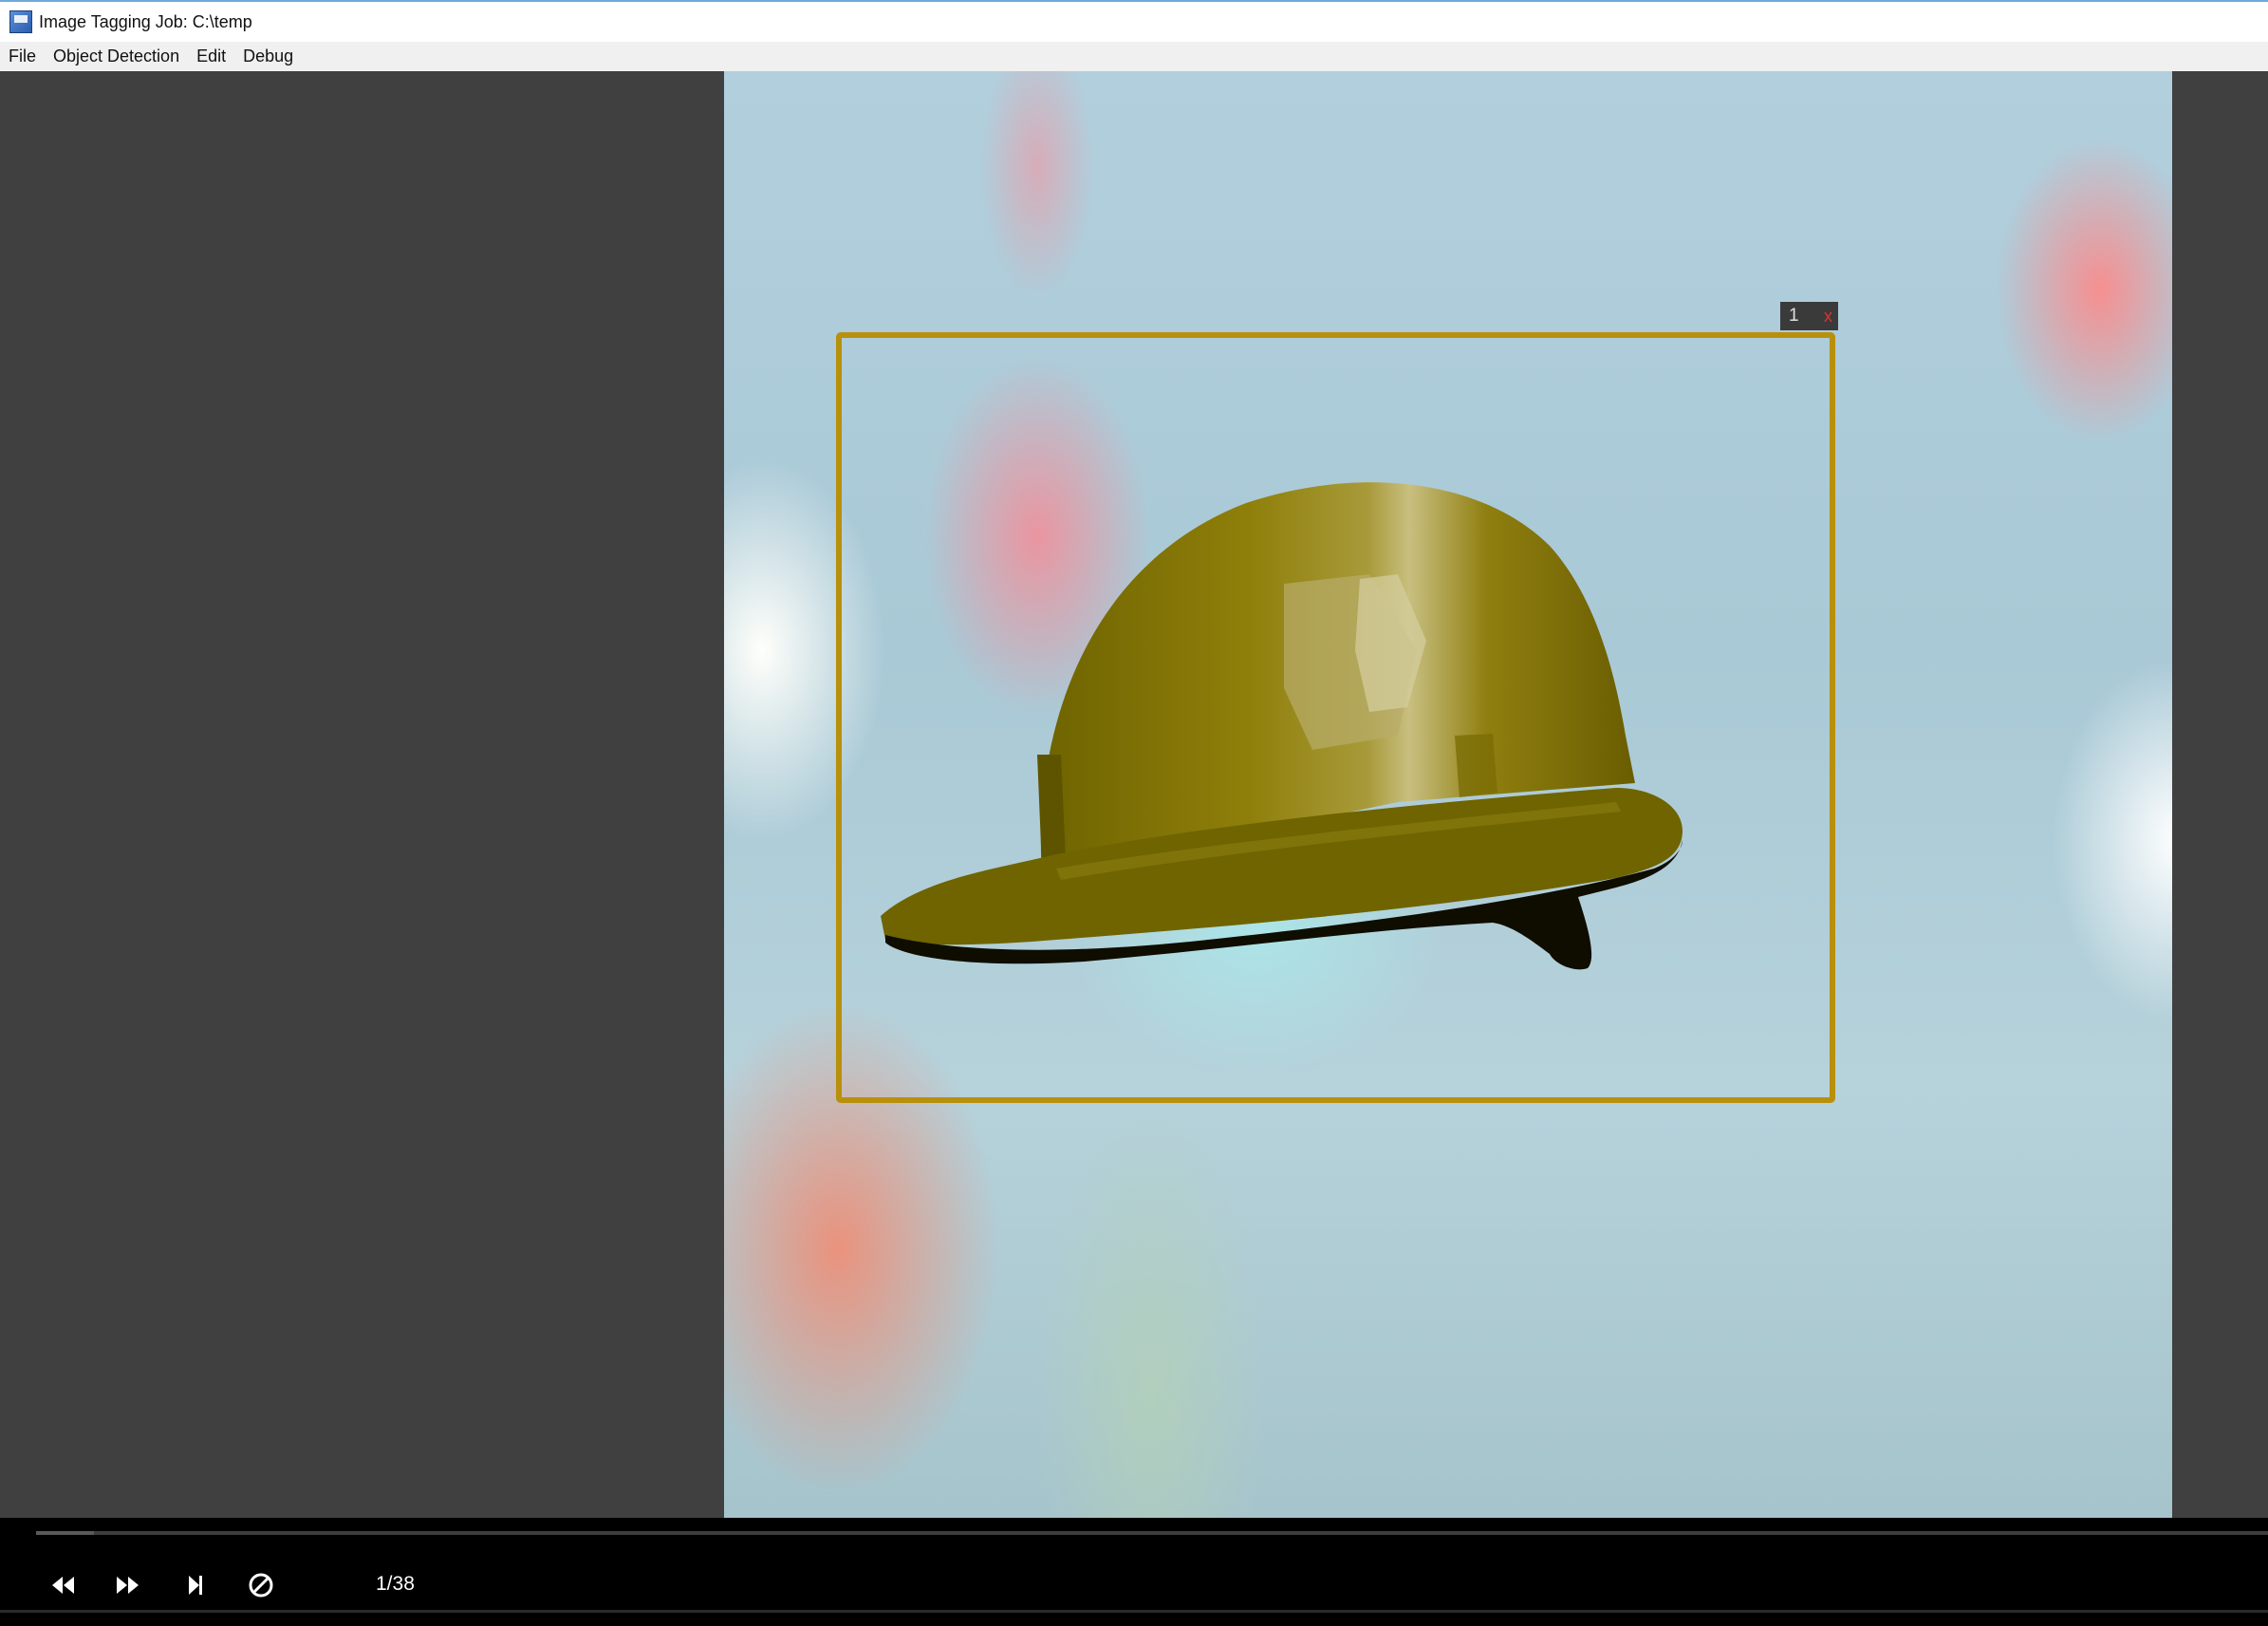  I want to click on skip-button, so click(195, 1585).